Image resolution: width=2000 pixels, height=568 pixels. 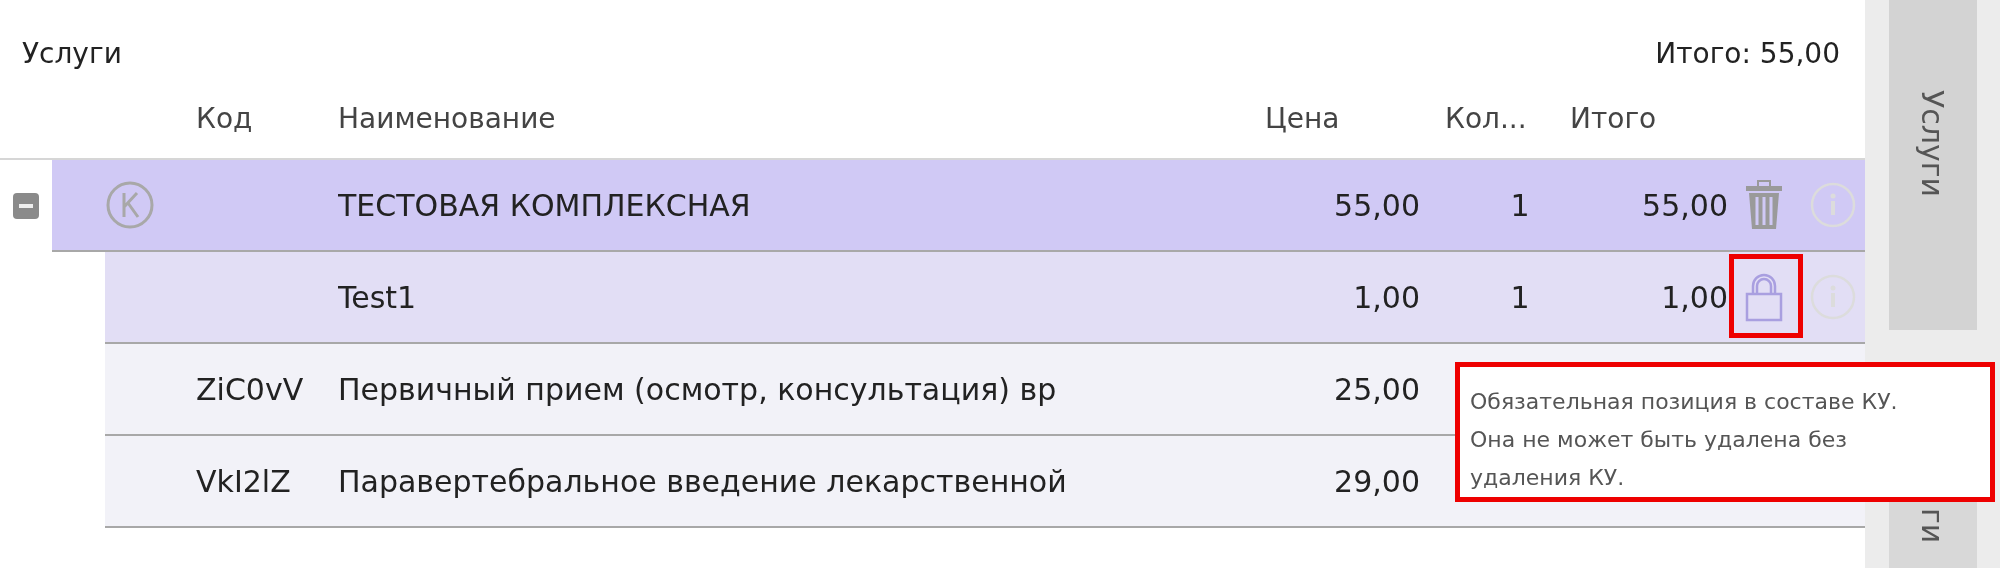 I want to click on collapse-toggle, so click(x=26, y=206).